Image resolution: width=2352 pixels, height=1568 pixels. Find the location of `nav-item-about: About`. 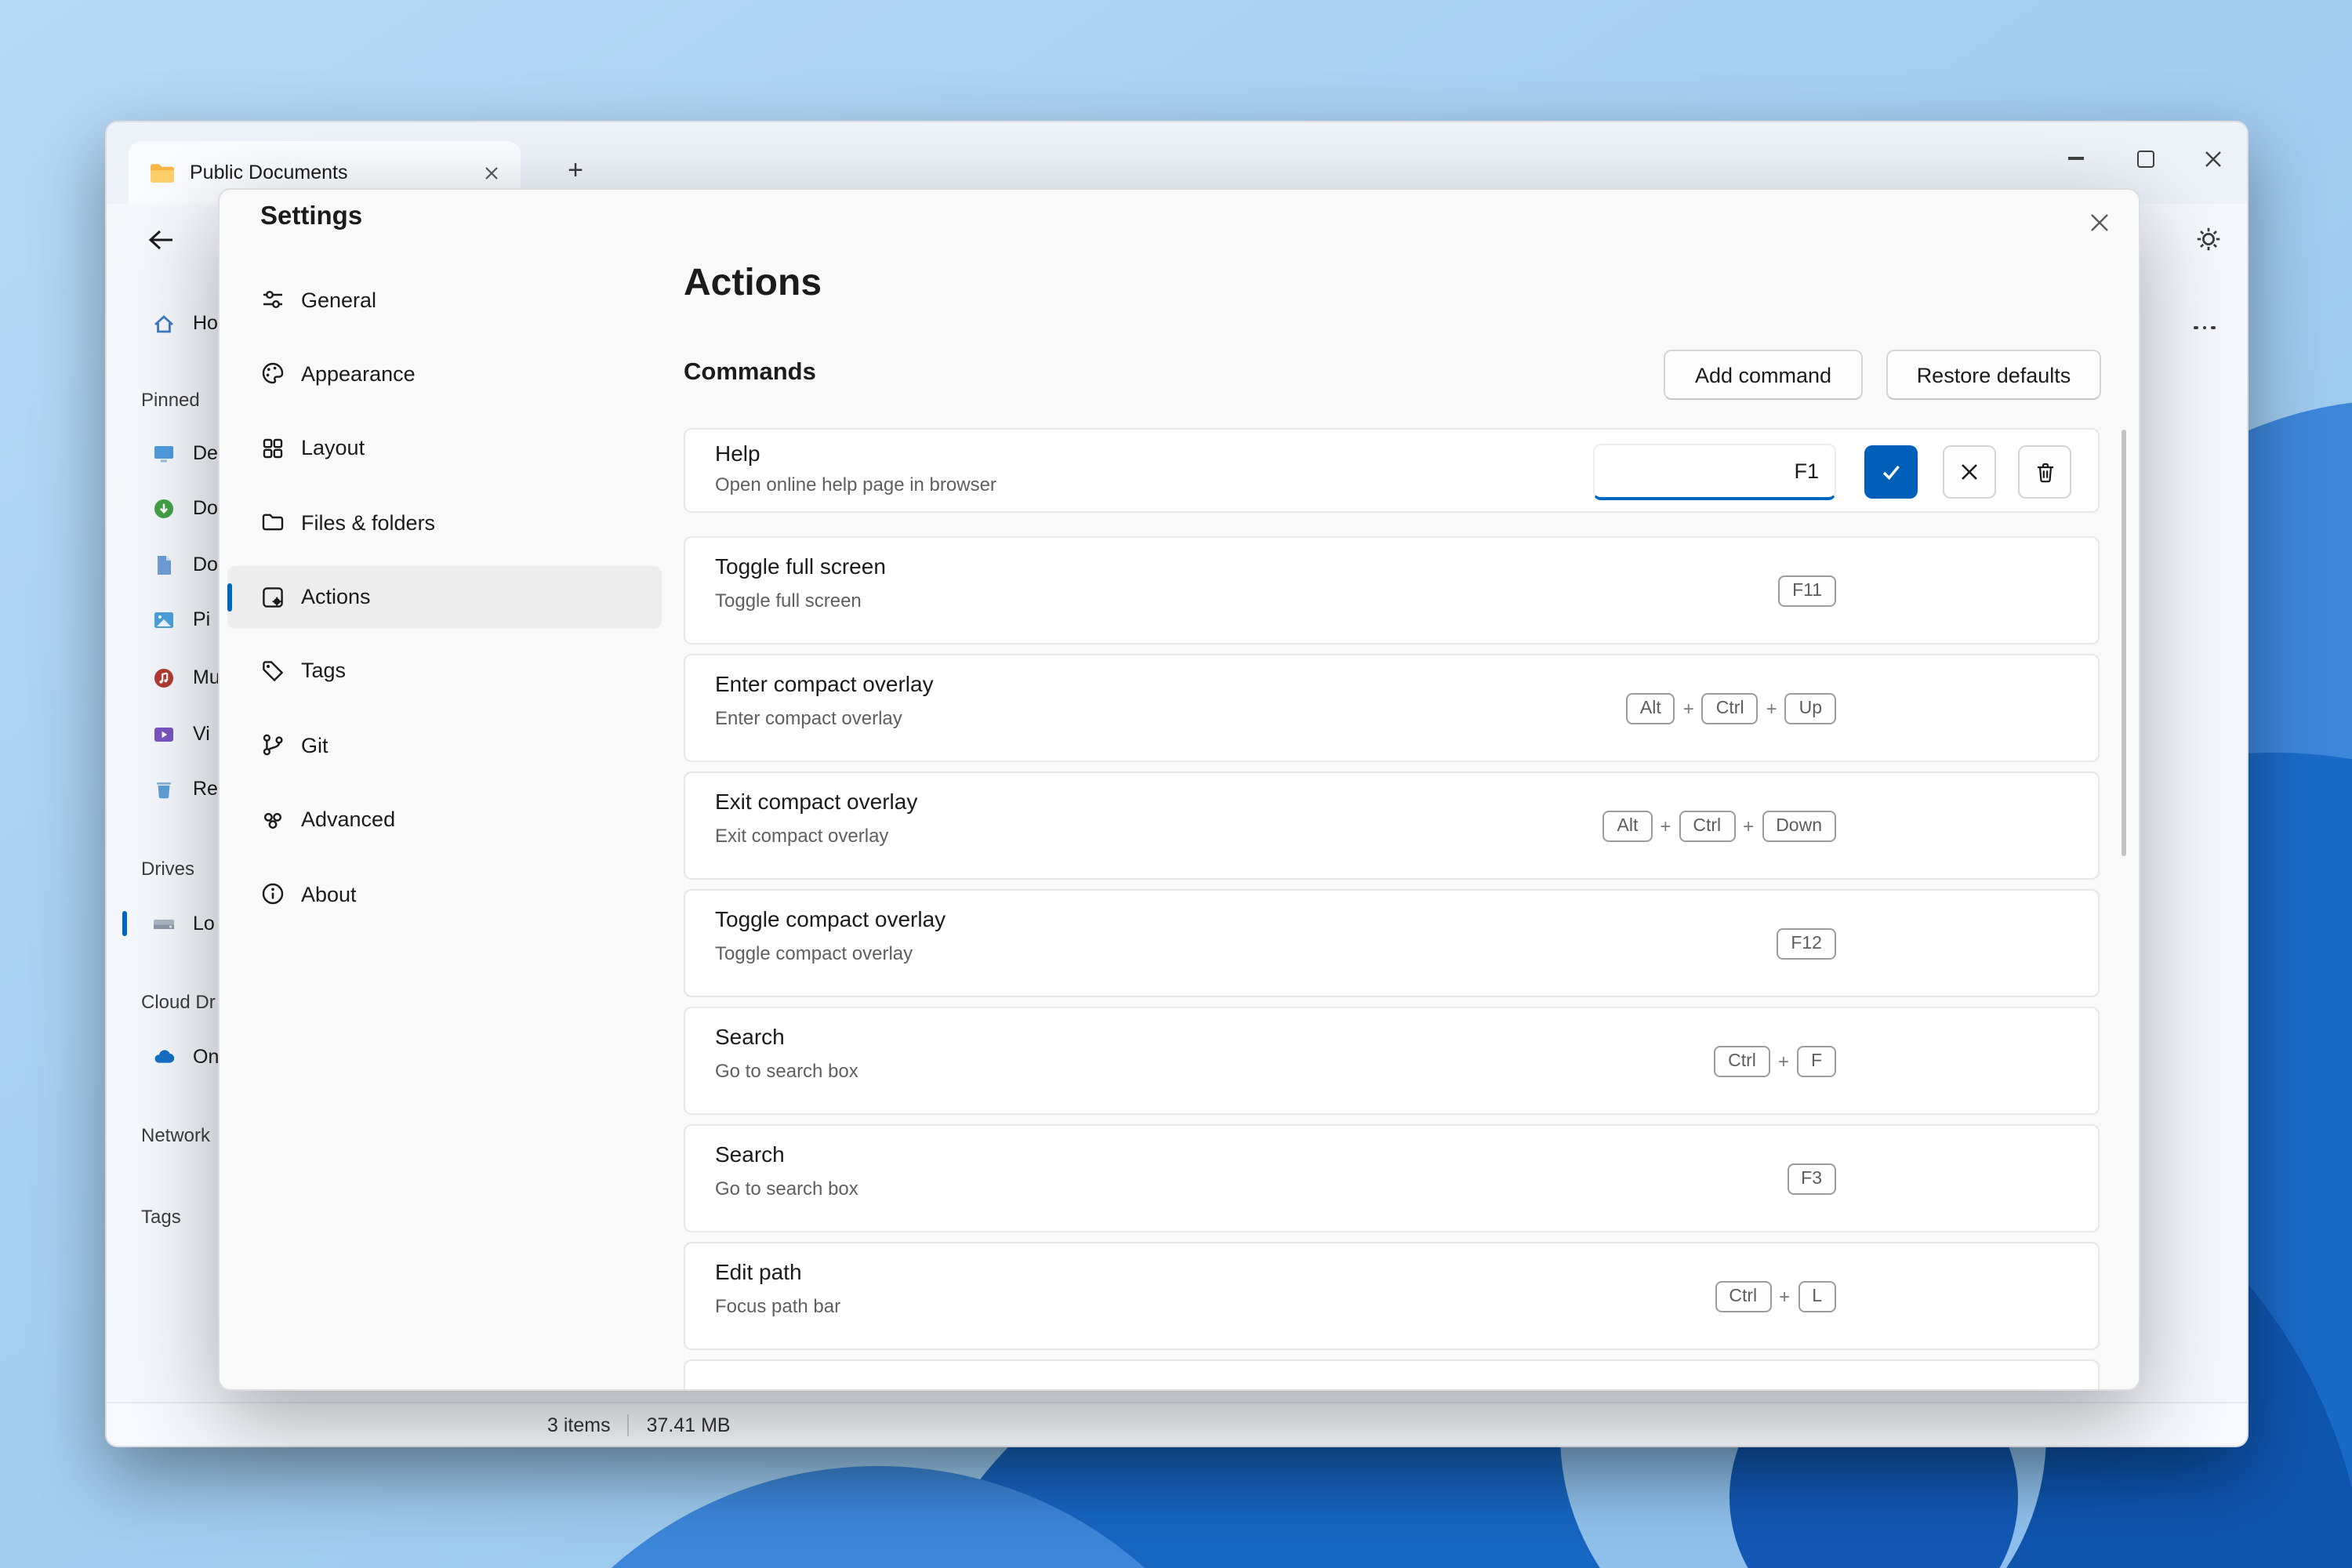

nav-item-about: About is located at coordinates (444, 893).